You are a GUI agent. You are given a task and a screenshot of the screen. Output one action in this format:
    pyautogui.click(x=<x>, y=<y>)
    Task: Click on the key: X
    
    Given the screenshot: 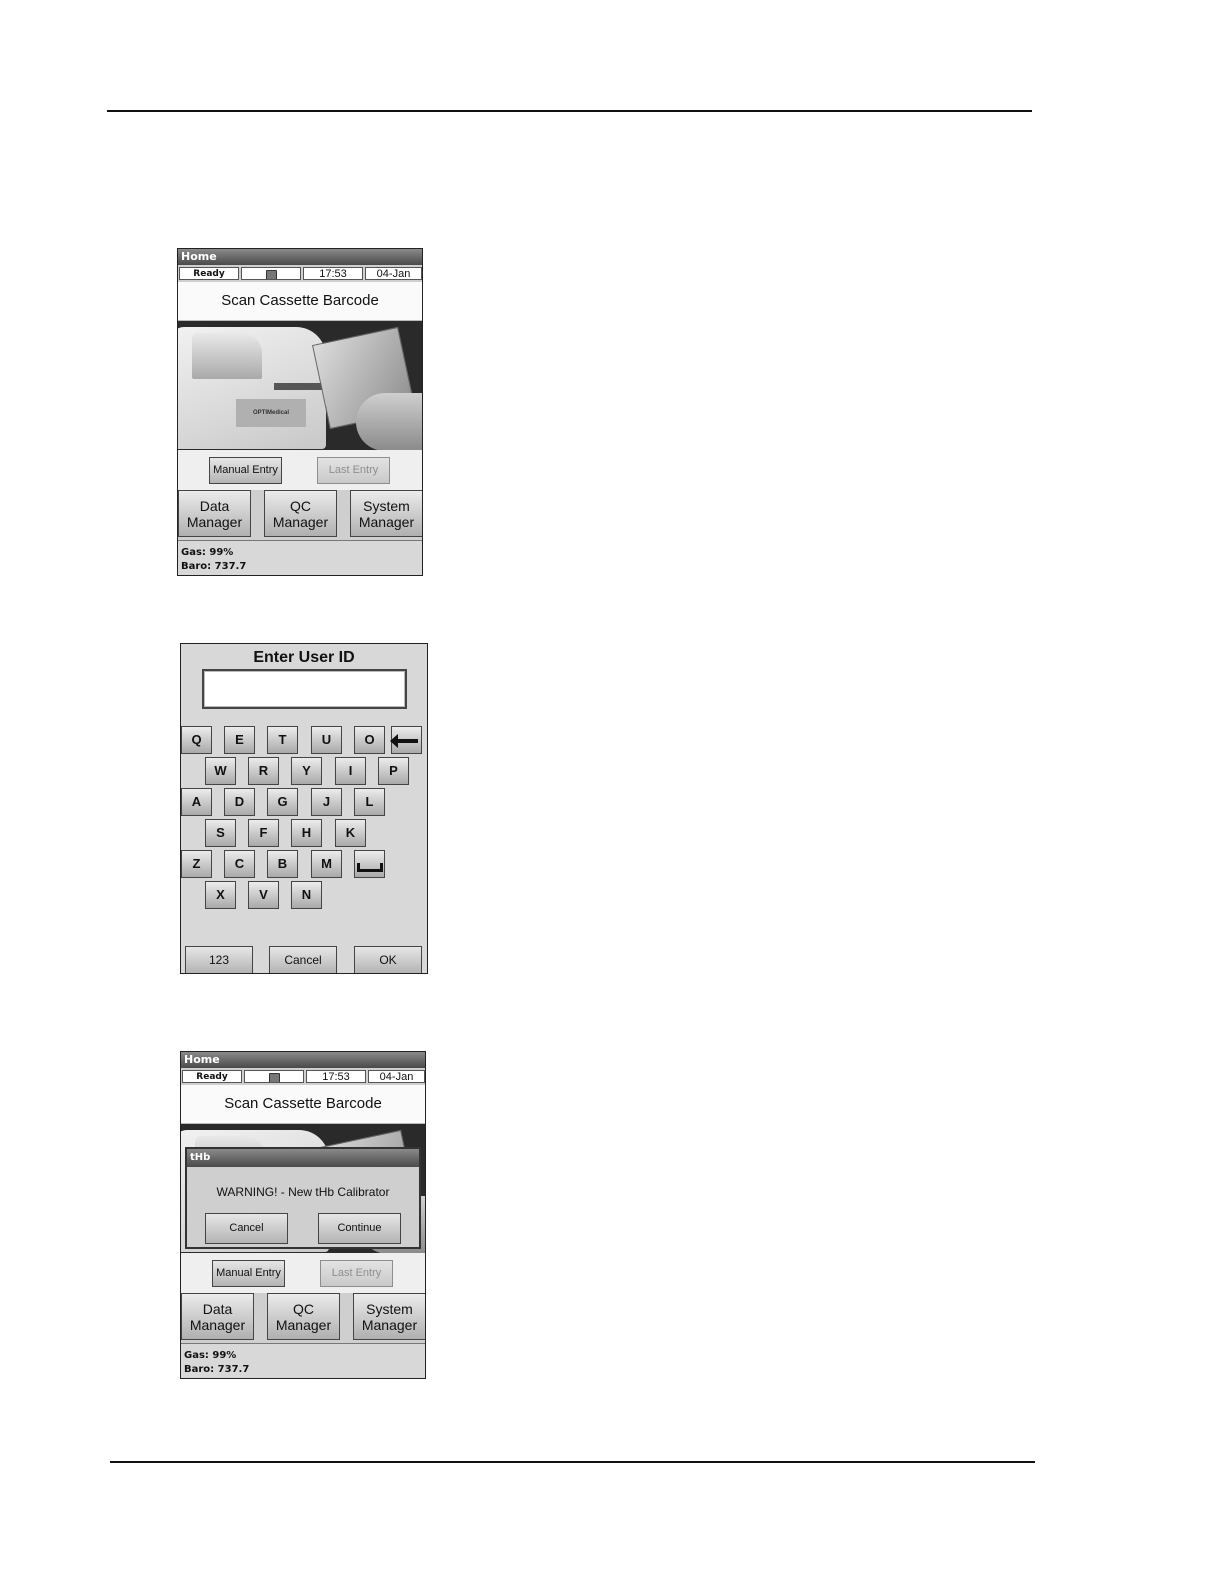 What is the action you would take?
    pyautogui.click(x=220, y=895)
    